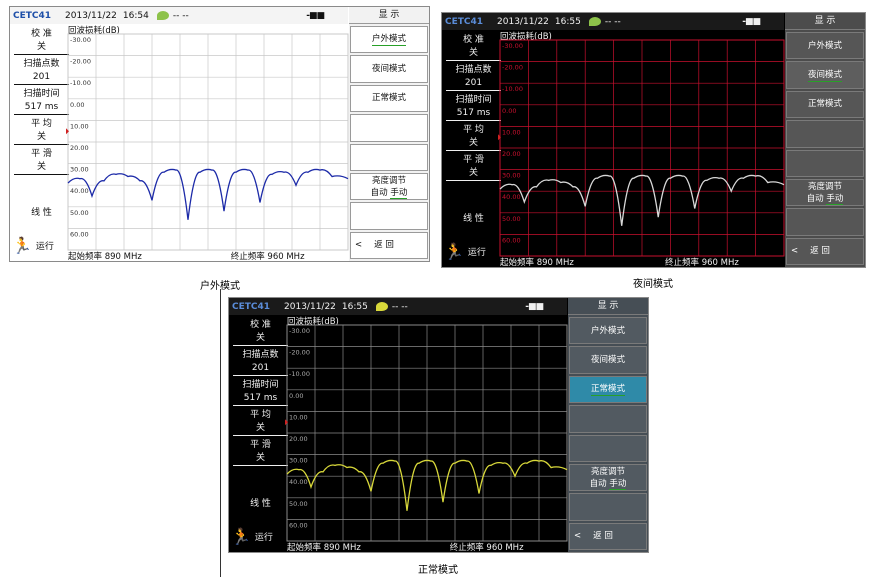 This screenshot has width=875, height=581. Describe the element at coordinates (389, 134) in the screenshot. I see `softkey-menu: 显 示户外模式夜间模式正常模式亮度调节 自动 手动 < 返 回` at that location.